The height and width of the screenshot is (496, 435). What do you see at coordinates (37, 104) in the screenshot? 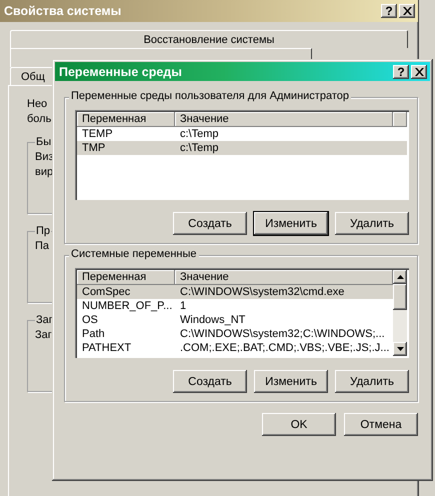
I see `description-text: Нео` at bounding box center [37, 104].